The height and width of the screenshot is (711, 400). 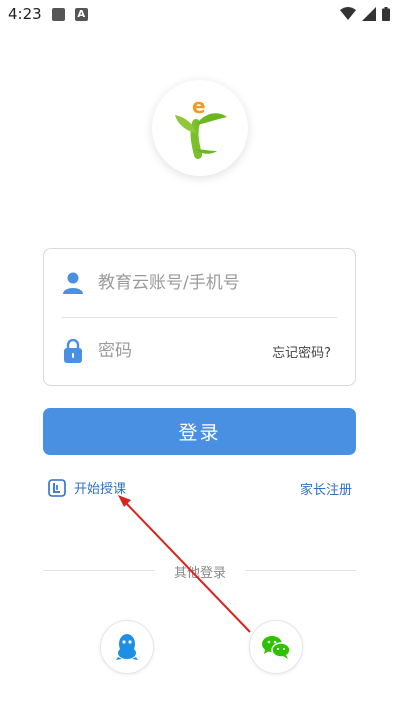 I want to click on status-bar: 4:23 A, so click(x=200, y=14).